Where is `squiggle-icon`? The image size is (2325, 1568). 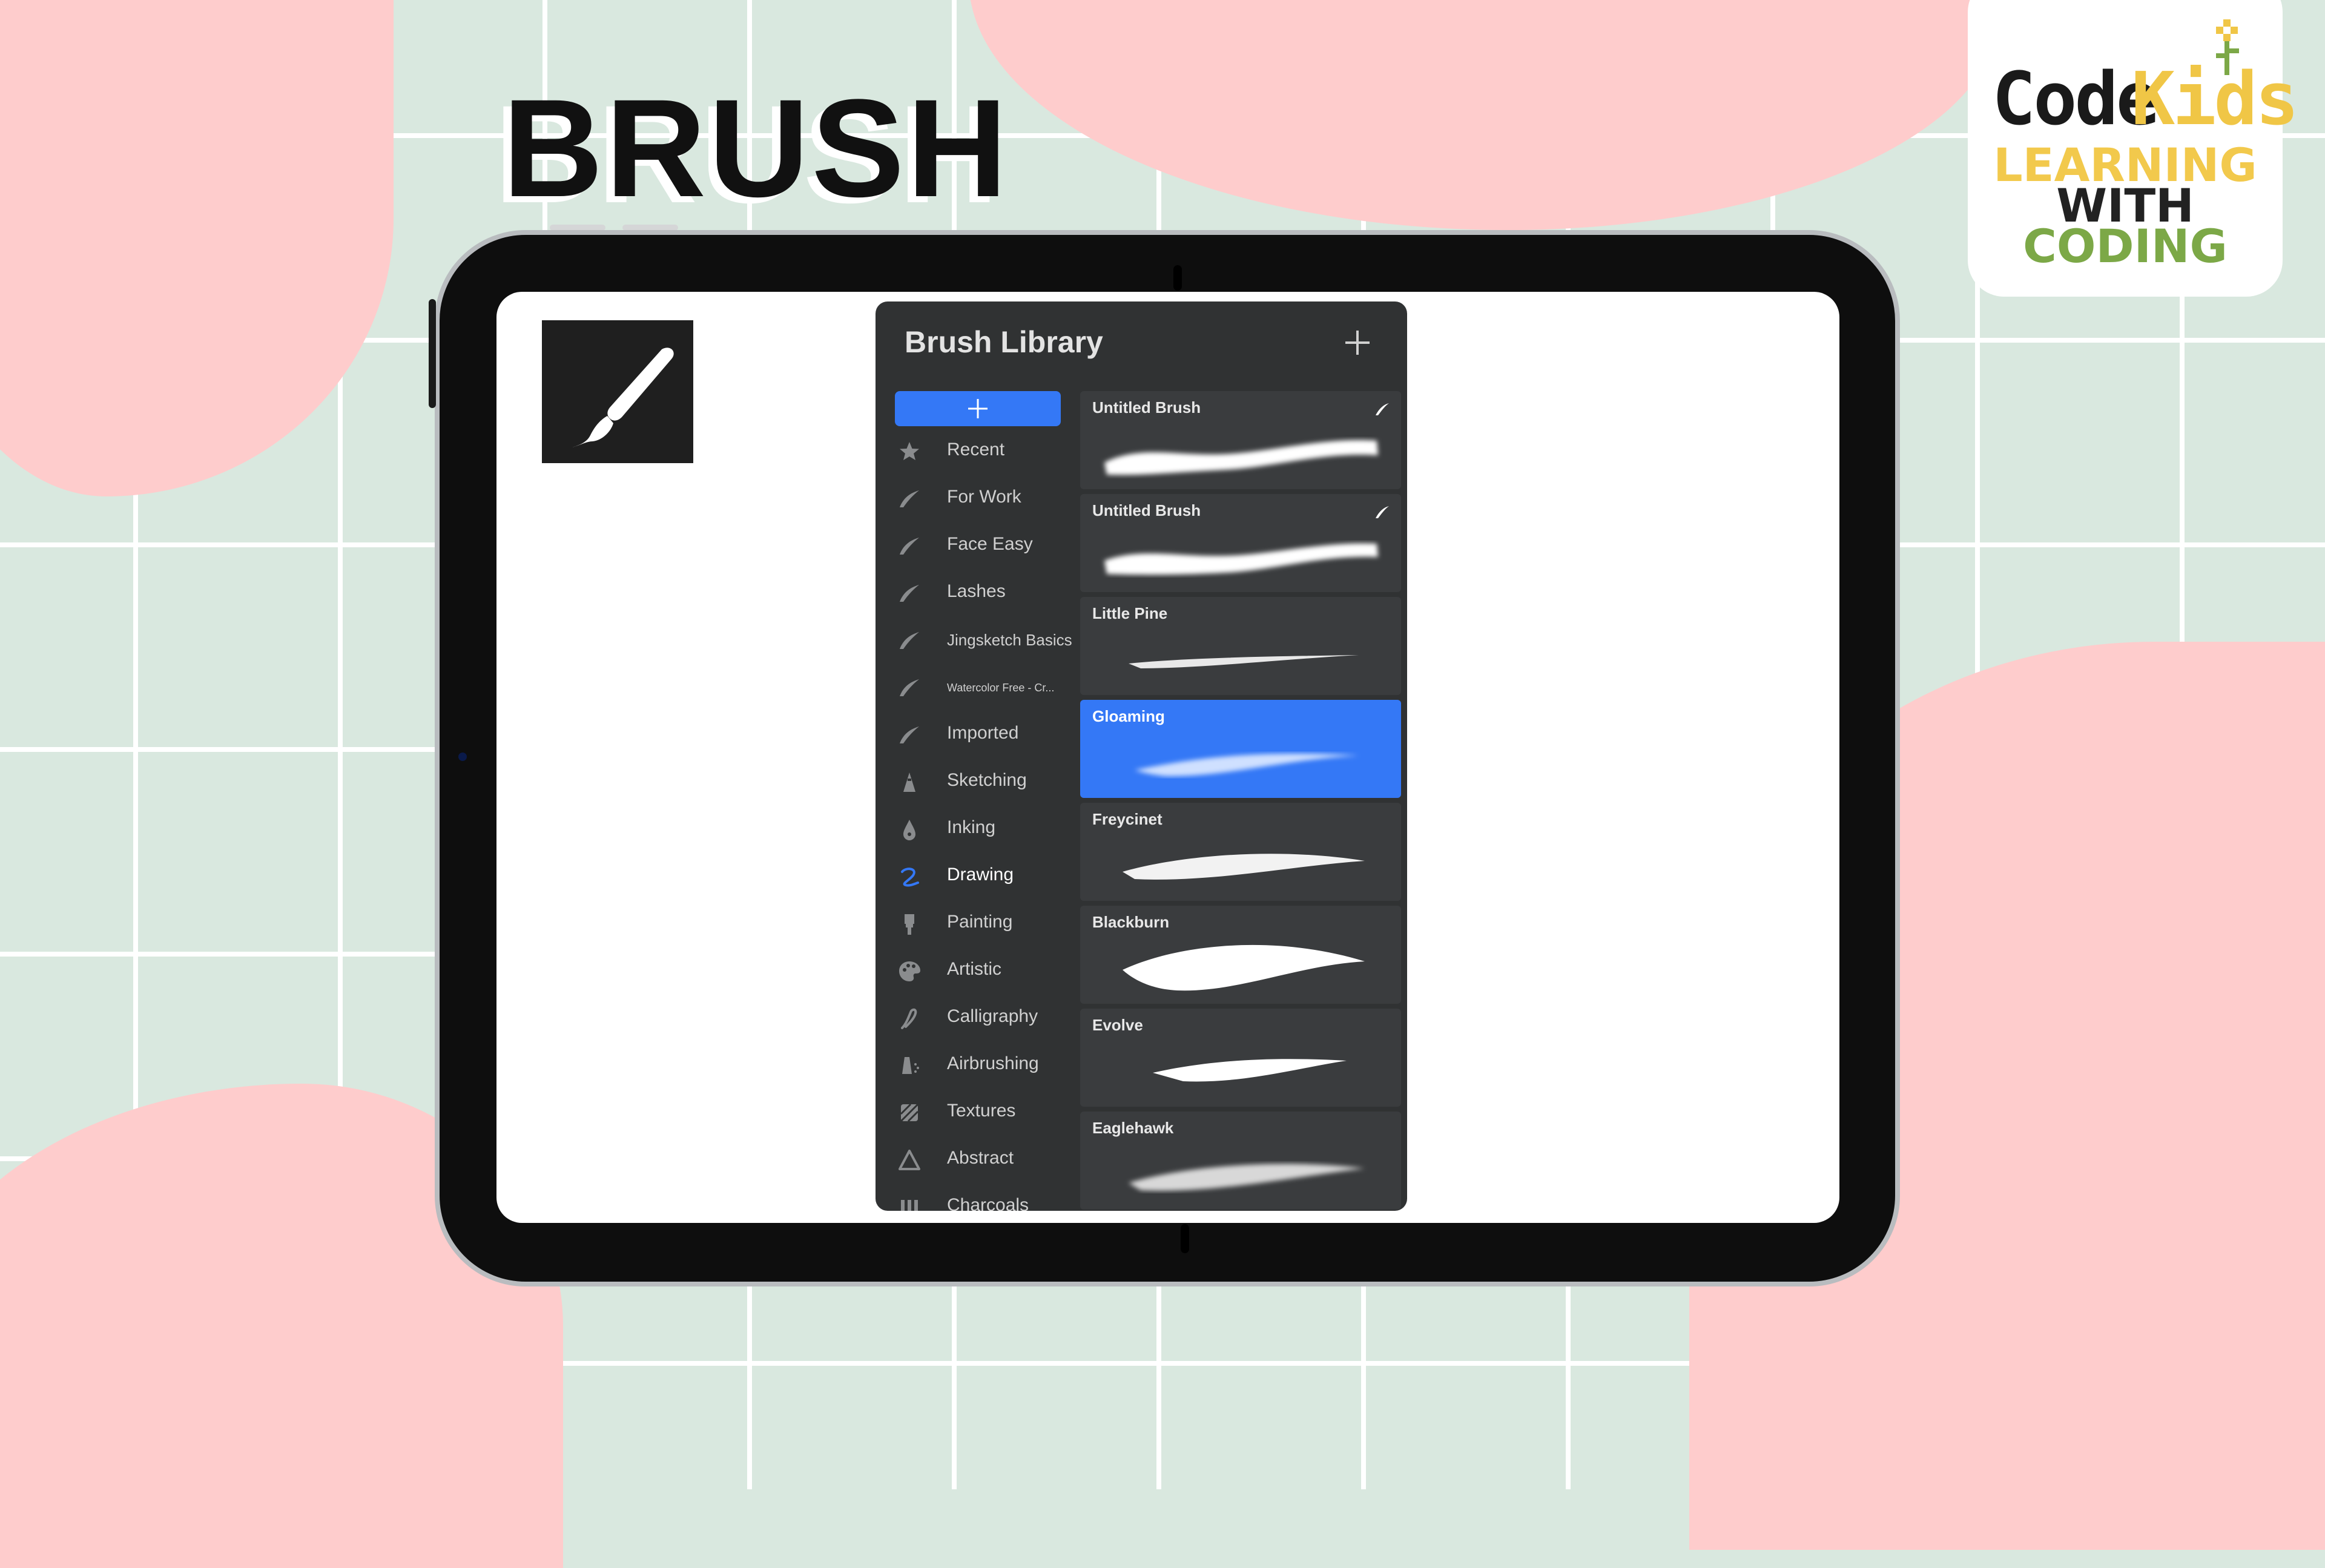 squiggle-icon is located at coordinates (910, 877).